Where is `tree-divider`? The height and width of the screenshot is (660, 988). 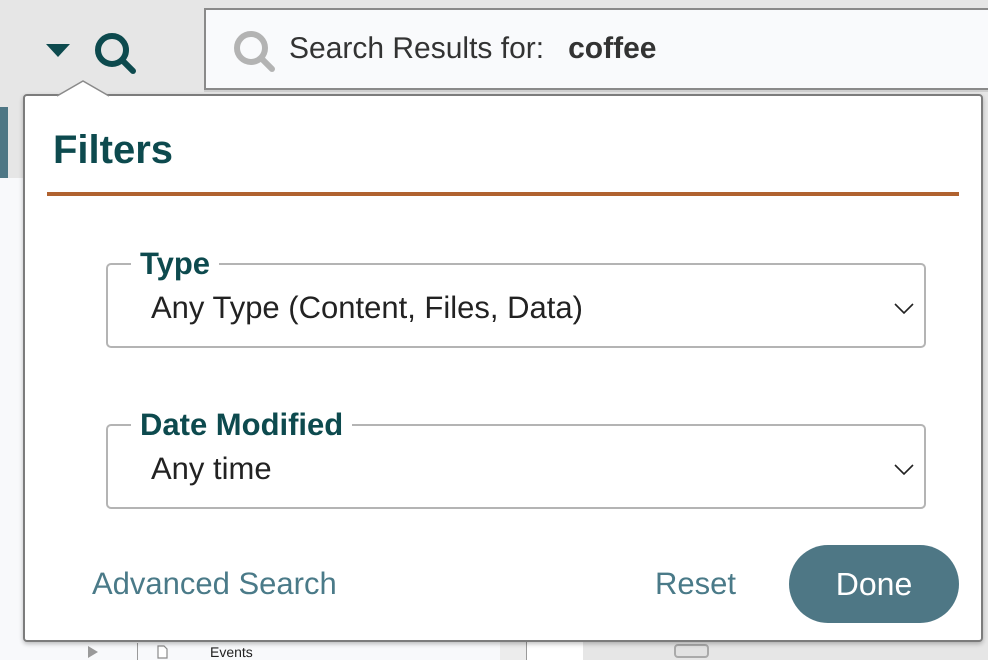 tree-divider is located at coordinates (137, 651).